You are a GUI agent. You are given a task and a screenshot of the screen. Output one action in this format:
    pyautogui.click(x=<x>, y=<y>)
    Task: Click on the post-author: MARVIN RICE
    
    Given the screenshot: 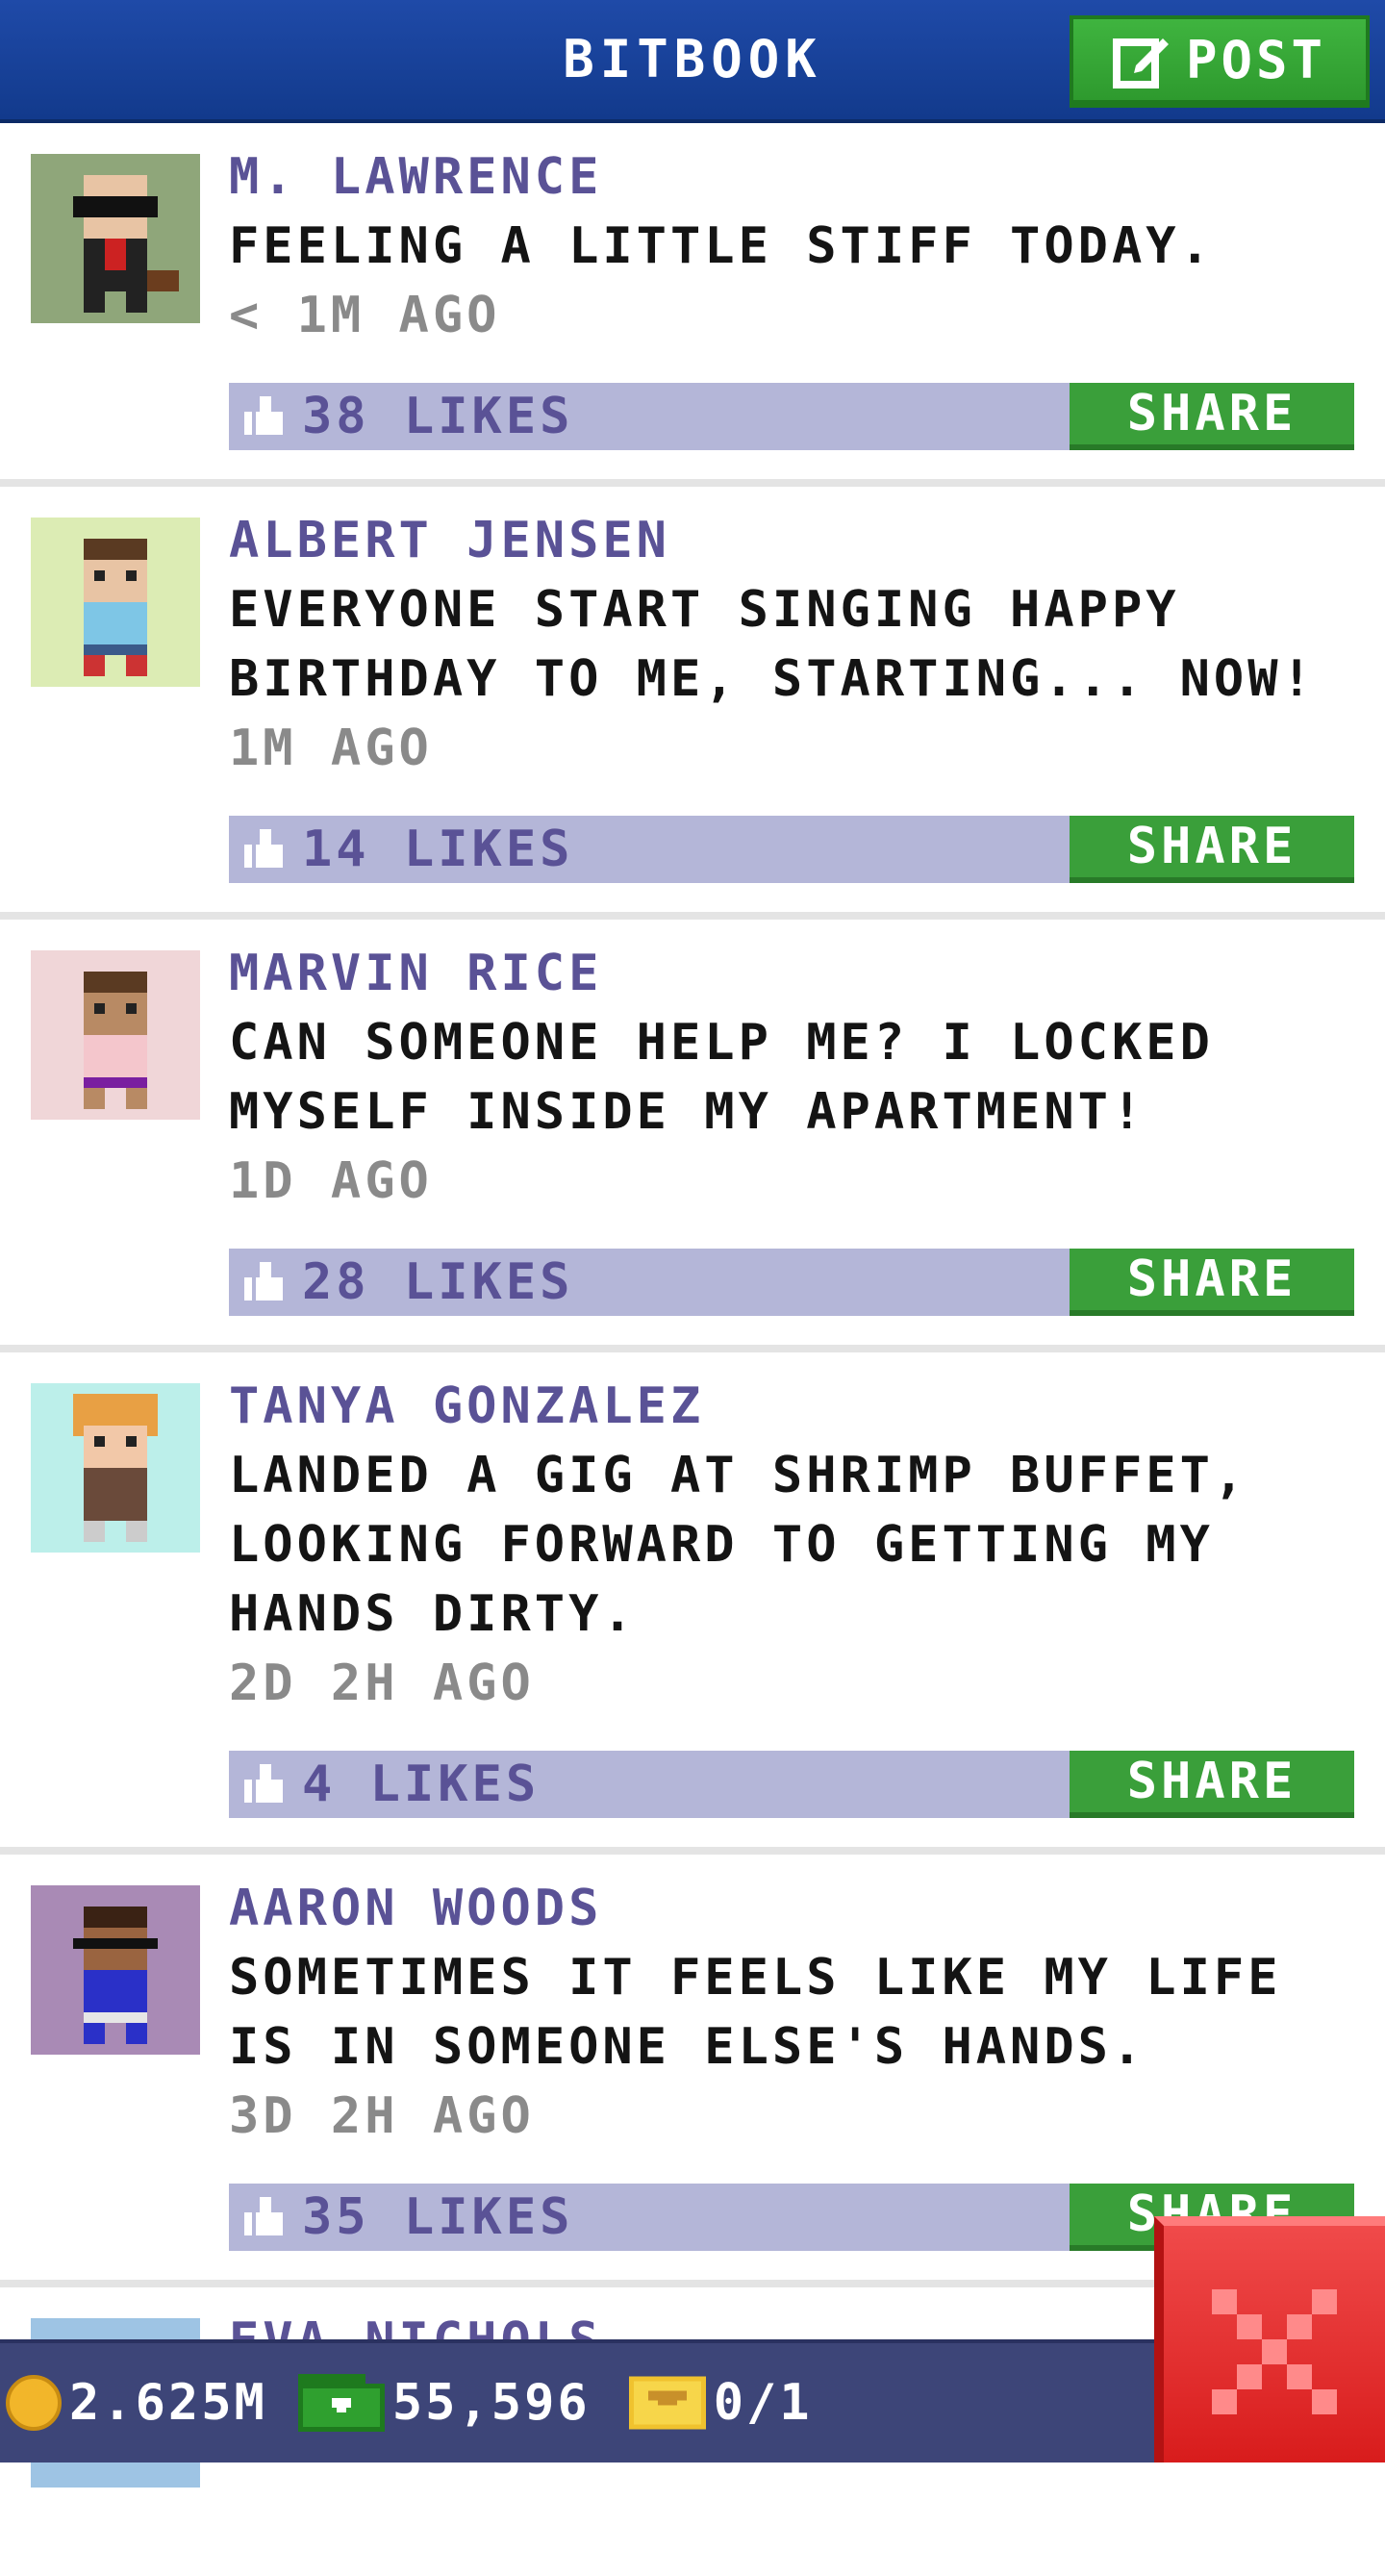 What is the action you would take?
    pyautogui.click(x=807, y=973)
    